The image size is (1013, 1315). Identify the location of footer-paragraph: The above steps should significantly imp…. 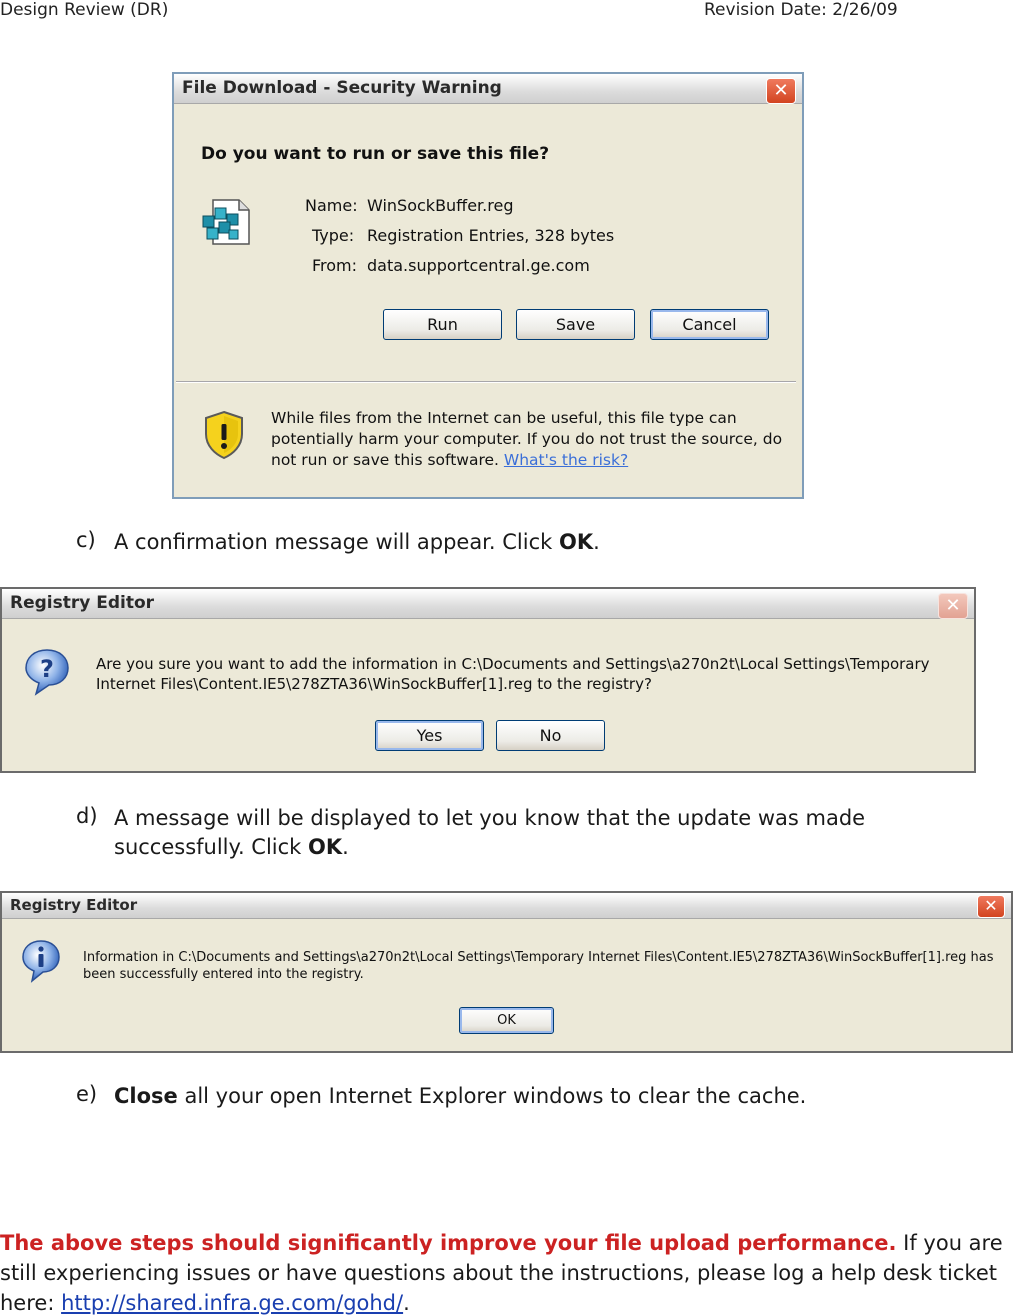
(501, 1273).